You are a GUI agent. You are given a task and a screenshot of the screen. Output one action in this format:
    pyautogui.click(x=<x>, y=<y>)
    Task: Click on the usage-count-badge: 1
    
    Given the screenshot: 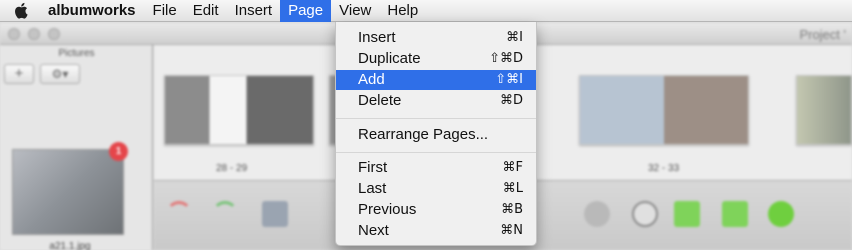 What is the action you would take?
    pyautogui.click(x=118, y=151)
    